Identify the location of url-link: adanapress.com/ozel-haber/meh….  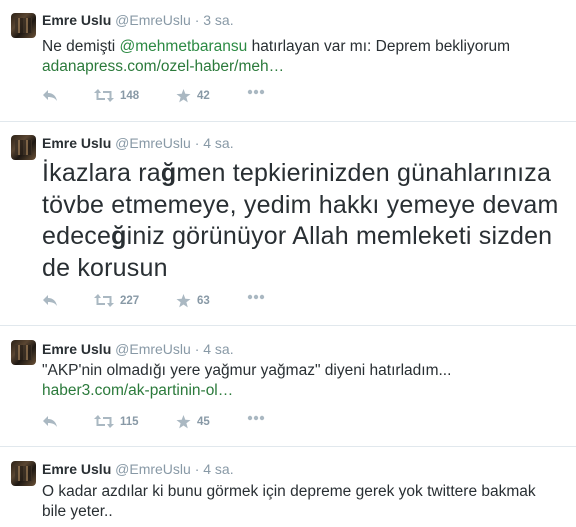
(163, 66).